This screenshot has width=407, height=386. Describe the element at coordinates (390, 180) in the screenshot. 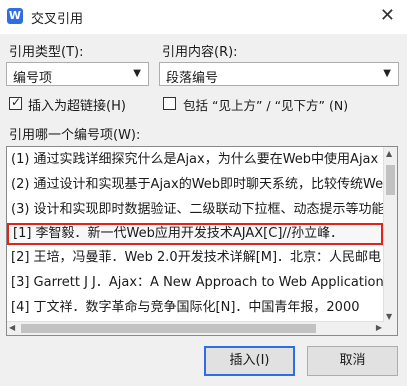

I see `vertical-scroll-thumb` at that location.